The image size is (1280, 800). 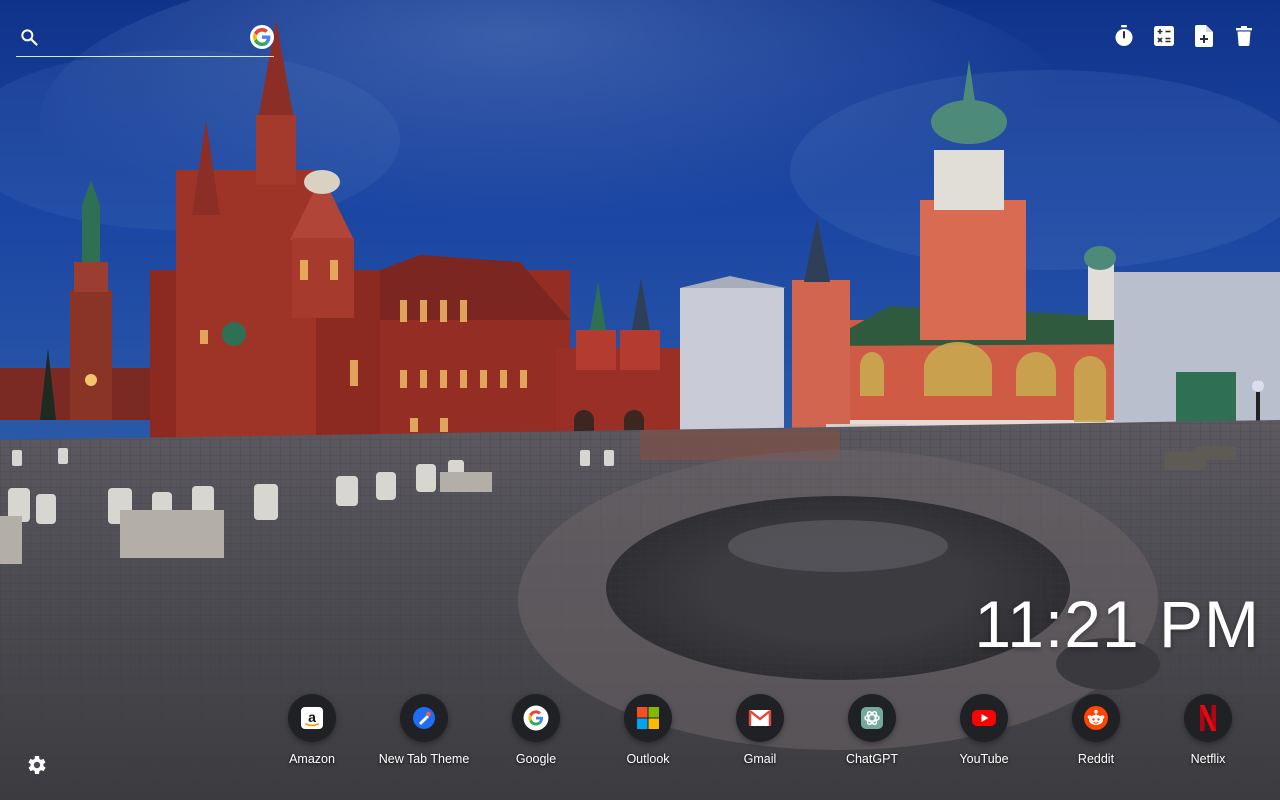 I want to click on clock-time: 11:21 PM, so click(x=1117, y=624).